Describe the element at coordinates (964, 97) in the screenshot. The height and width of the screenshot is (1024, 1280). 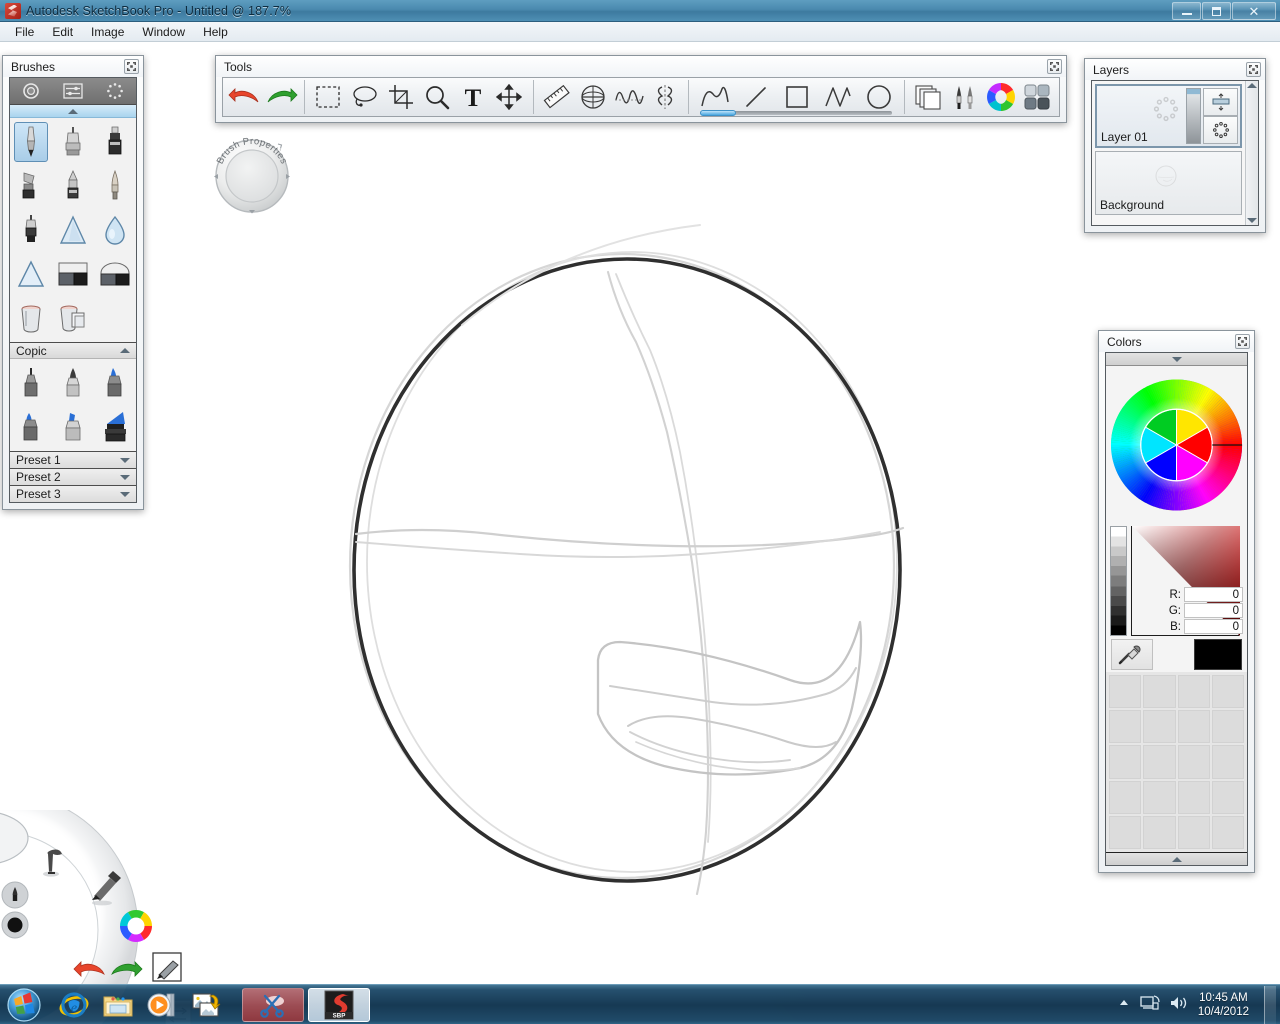
I see `brushes-panel-tool` at that location.